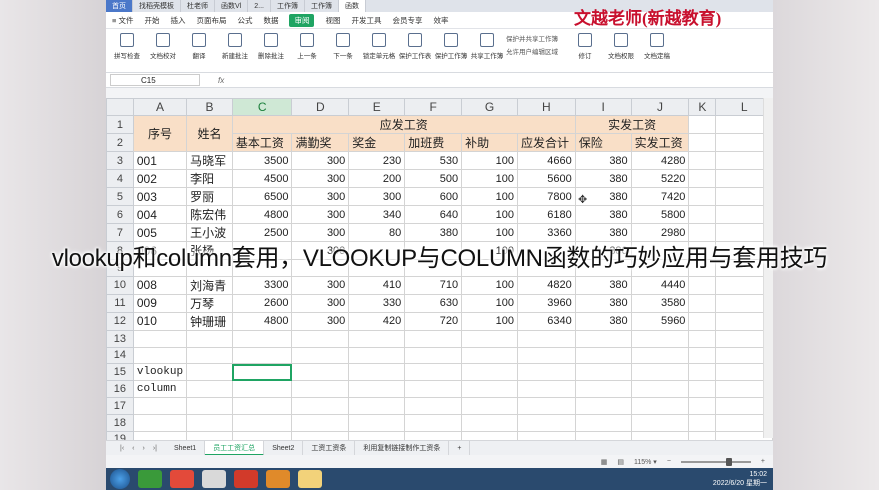 This screenshot has width=879, height=490. What do you see at coordinates (120, 422) in the screenshot?
I see `row-header: 18` at bounding box center [120, 422].